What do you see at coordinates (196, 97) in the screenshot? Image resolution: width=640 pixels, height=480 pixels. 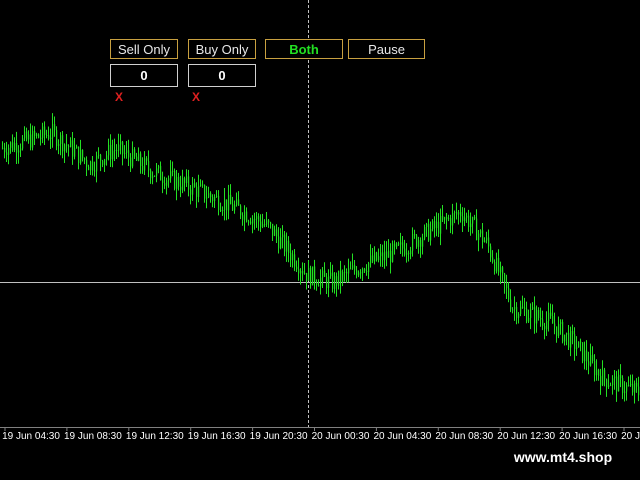 I see `buy-close-icon: X` at bounding box center [196, 97].